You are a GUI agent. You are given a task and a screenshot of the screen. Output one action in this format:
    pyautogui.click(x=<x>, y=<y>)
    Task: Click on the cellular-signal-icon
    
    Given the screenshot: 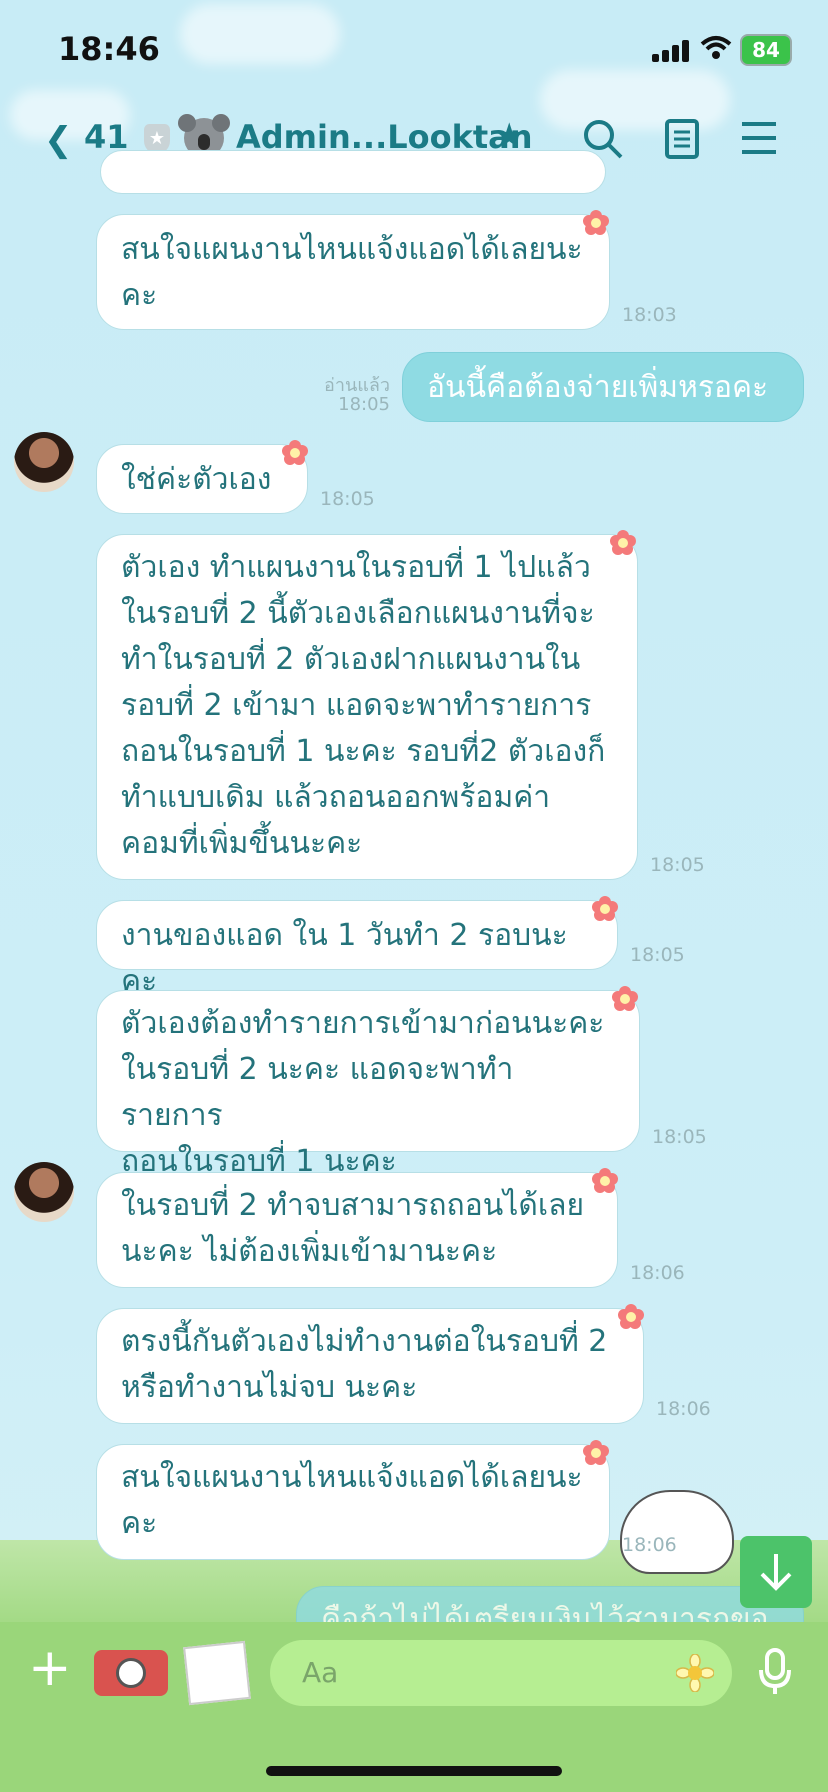 What is the action you would take?
    pyautogui.click(x=672, y=51)
    